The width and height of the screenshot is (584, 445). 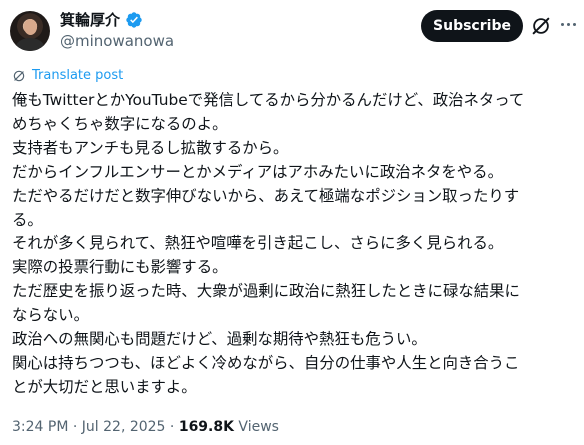 I want to click on author-display-name: 箕輪厚介, so click(x=90, y=20).